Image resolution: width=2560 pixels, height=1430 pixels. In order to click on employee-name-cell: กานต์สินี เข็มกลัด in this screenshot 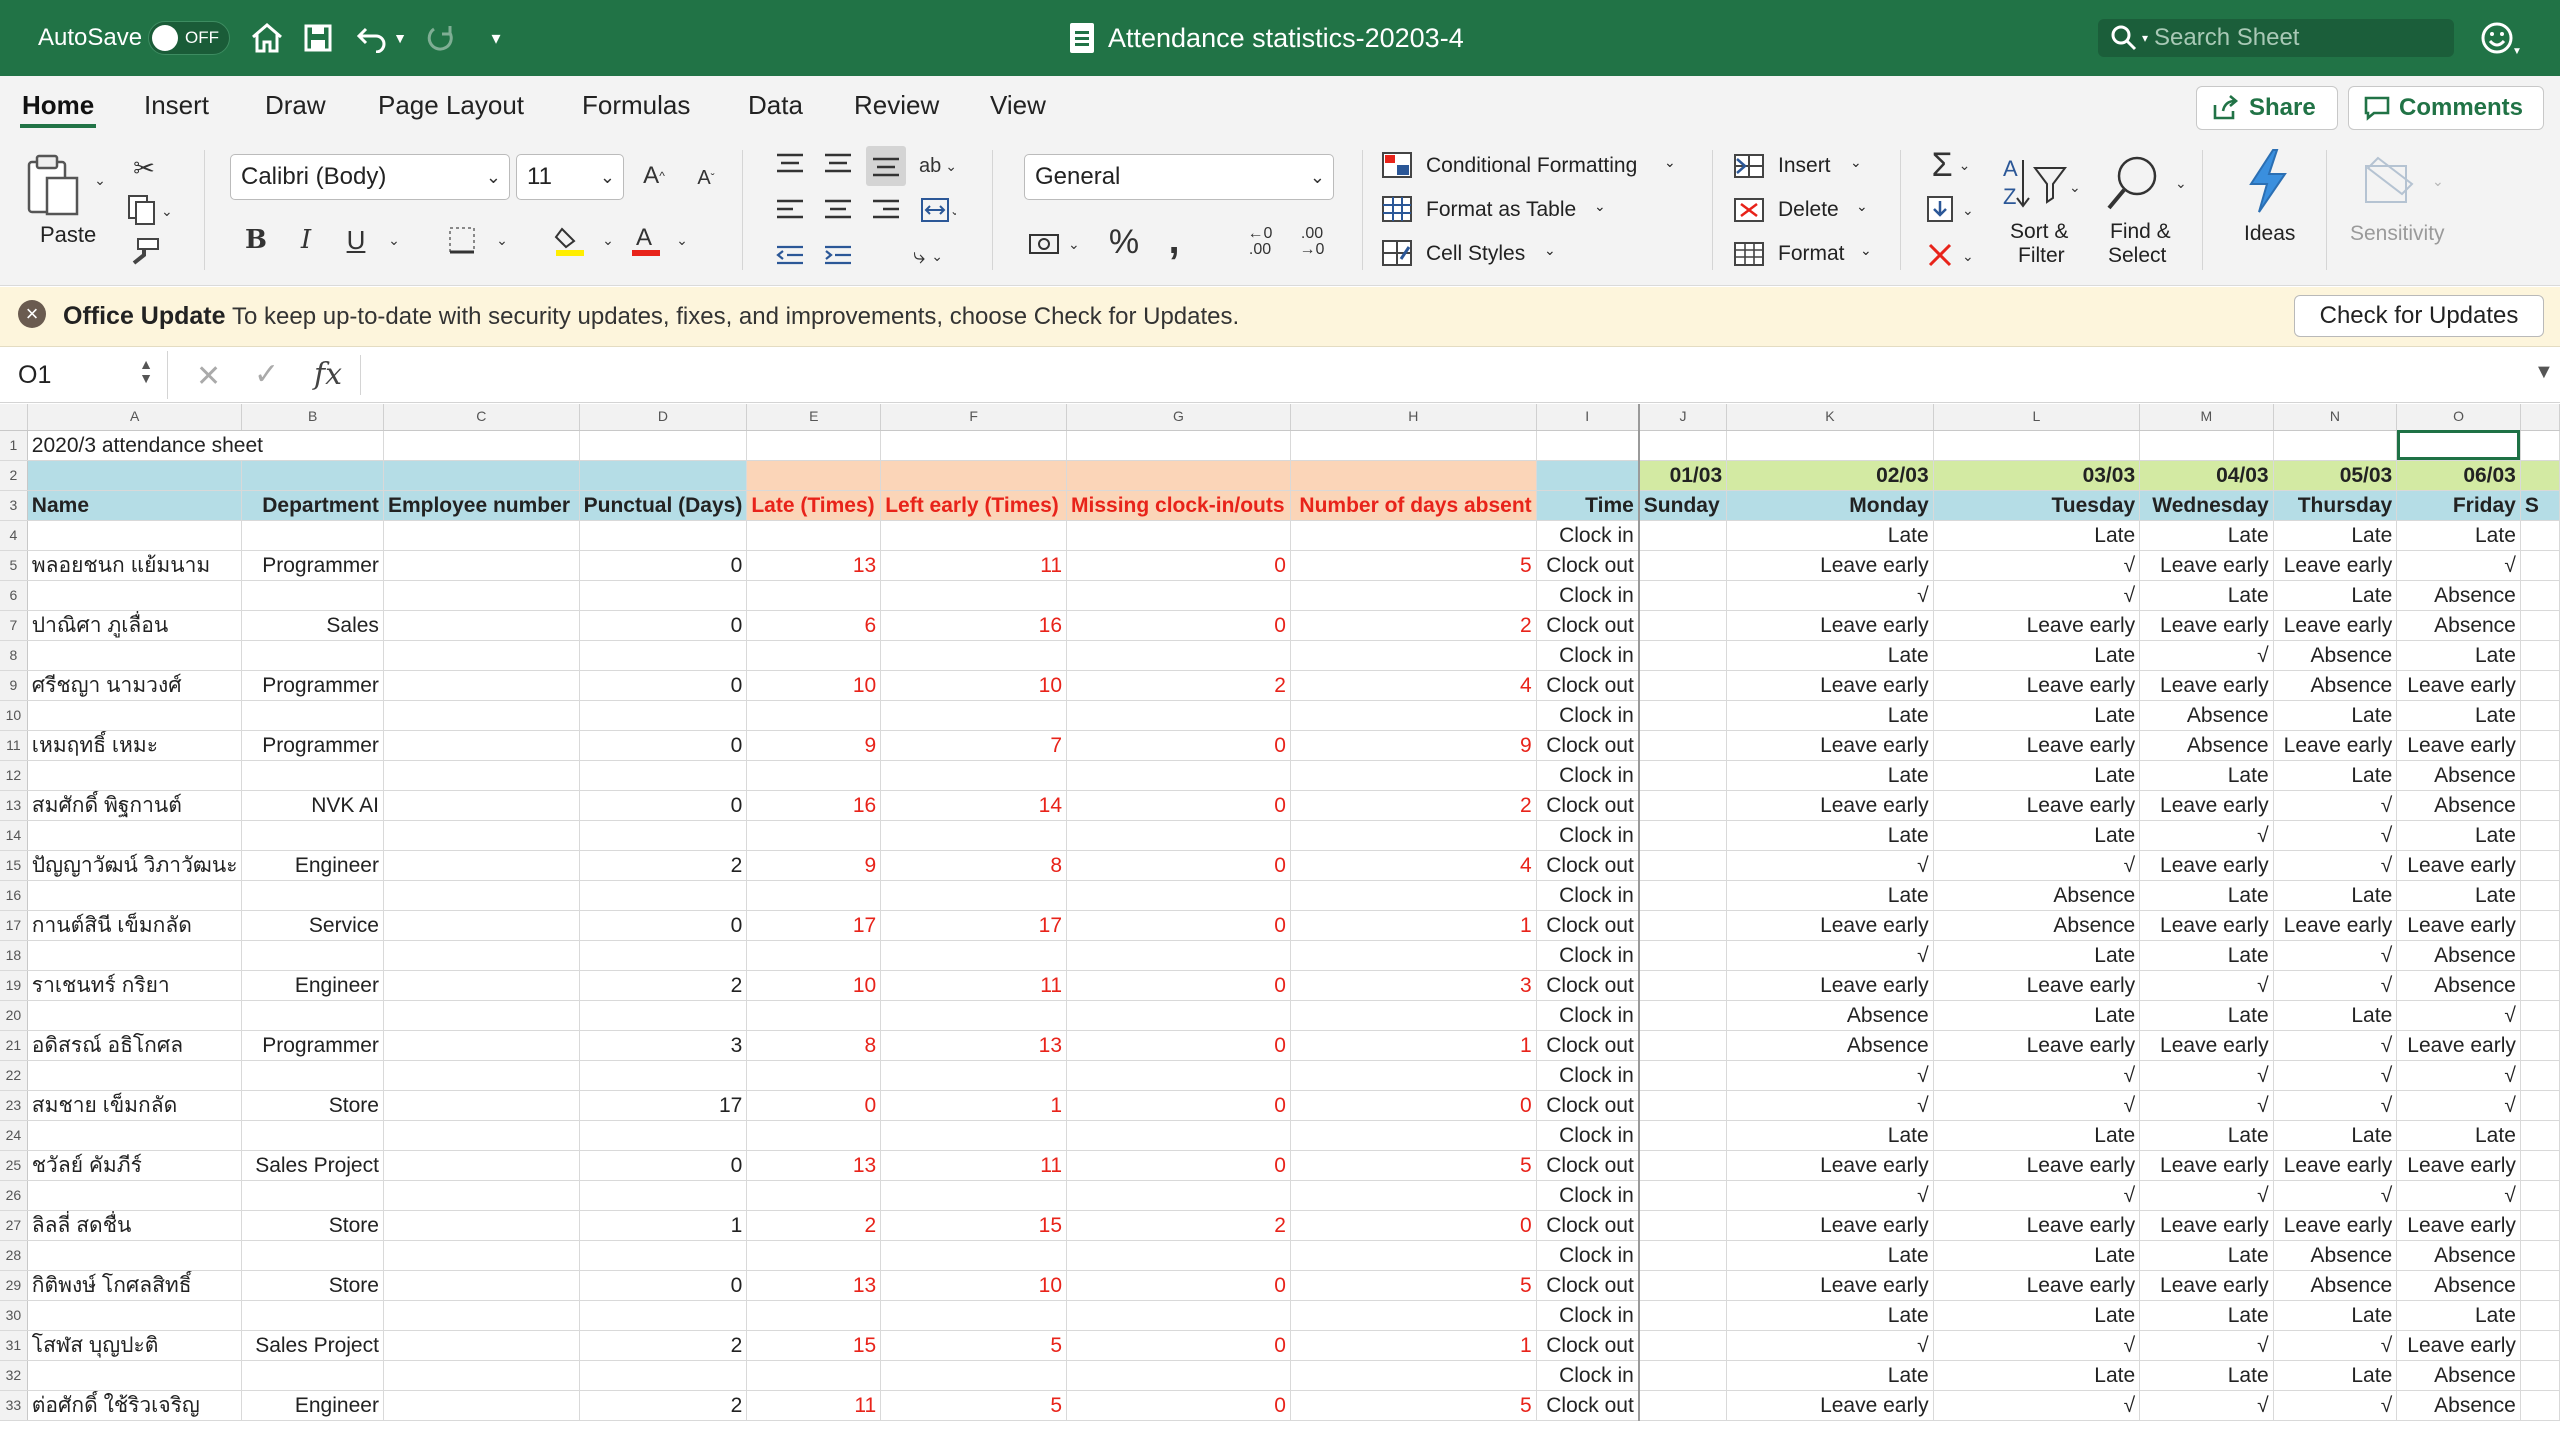, I will do `click(135, 925)`.